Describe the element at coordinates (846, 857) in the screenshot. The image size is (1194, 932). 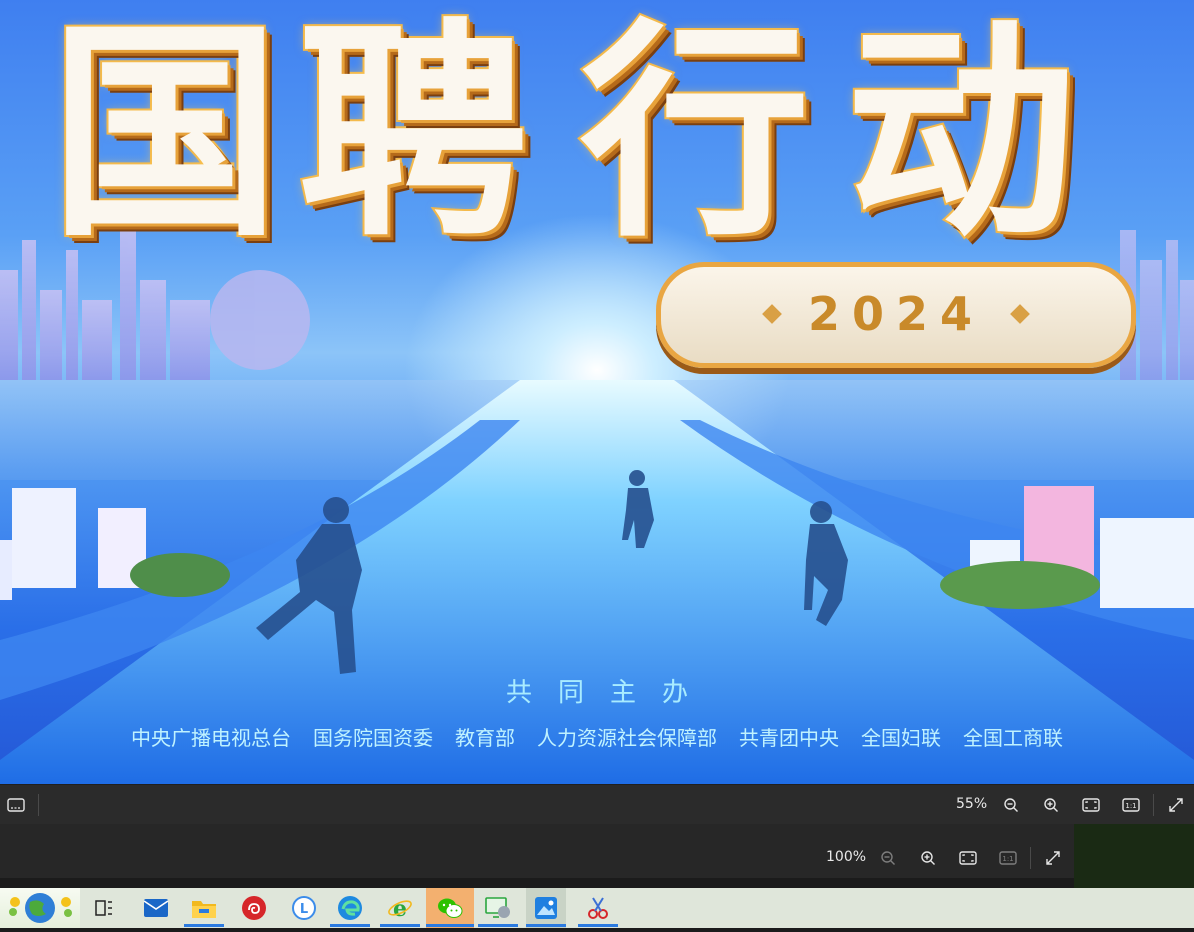
I see `zoom-level: 100%` at that location.